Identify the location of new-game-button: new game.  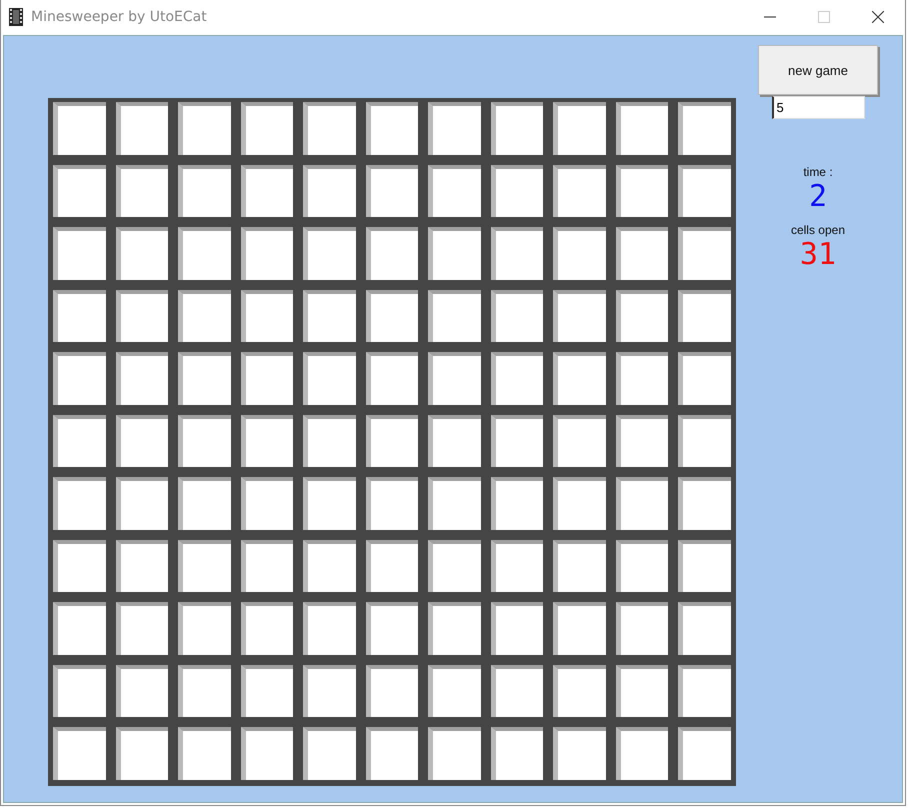
(818, 70).